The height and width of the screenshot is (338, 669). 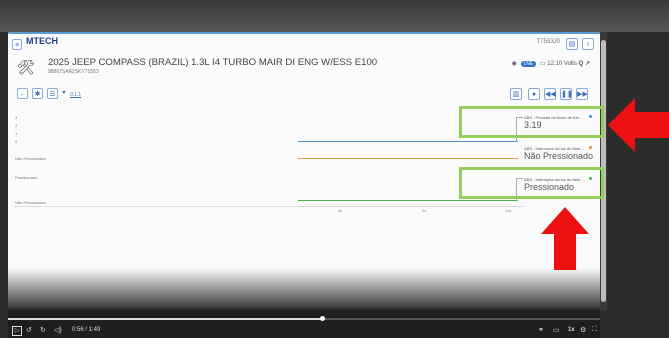 What do you see at coordinates (531, 183) in the screenshot?
I see `highlight-box-brake-switch` at bounding box center [531, 183].